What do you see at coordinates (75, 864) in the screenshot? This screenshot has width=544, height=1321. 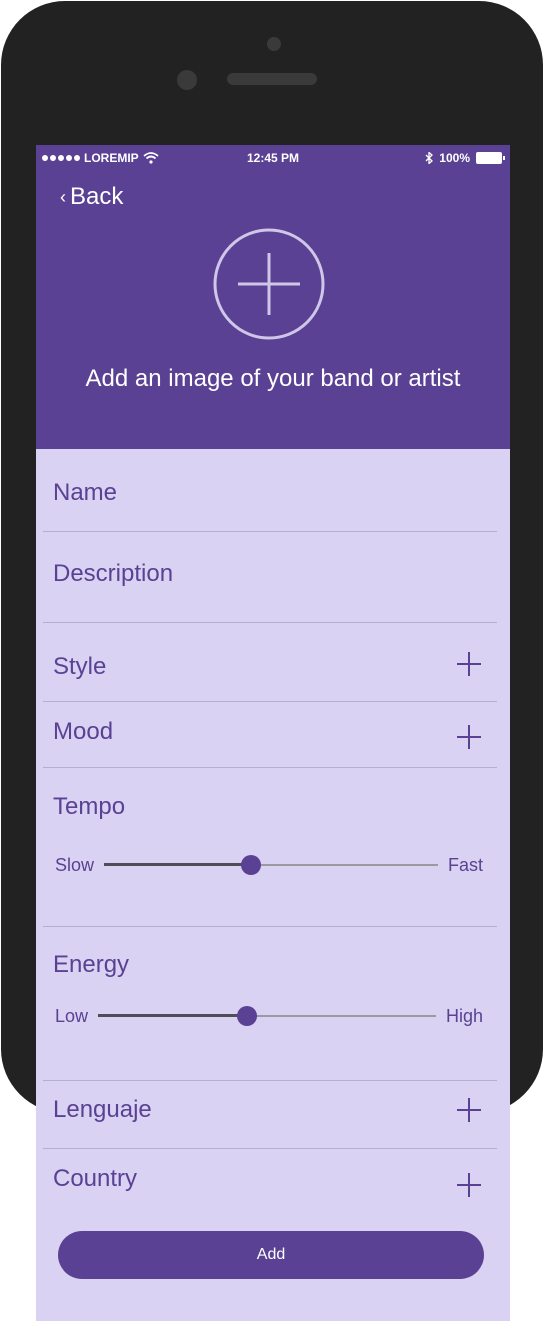 I see `tempo-min-label: Slow` at bounding box center [75, 864].